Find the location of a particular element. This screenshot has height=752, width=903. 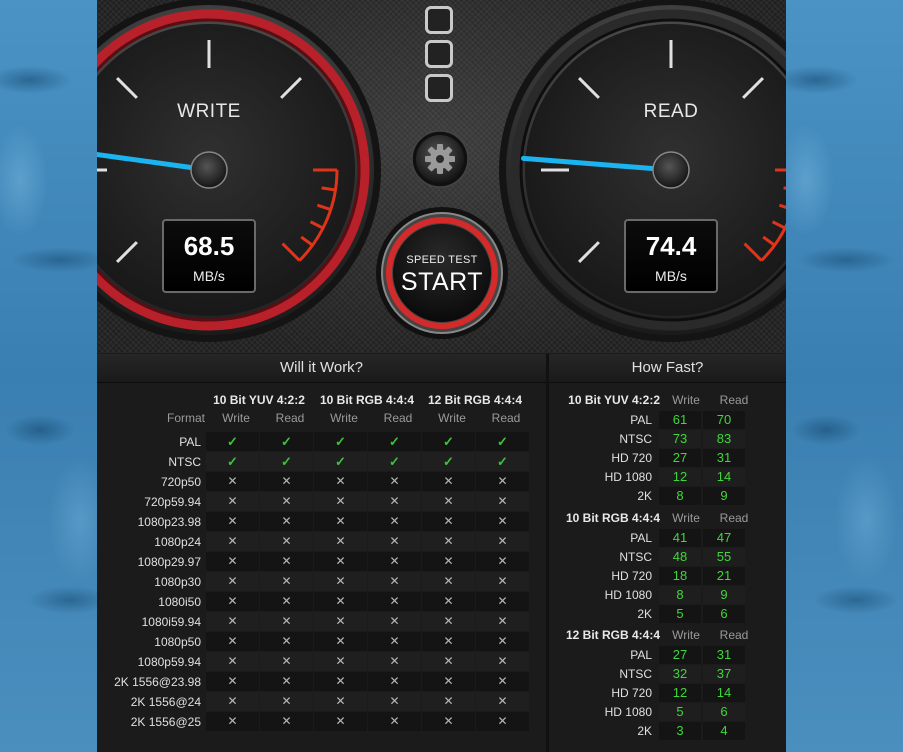

format-name: 1080p24 is located at coordinates (177, 542).